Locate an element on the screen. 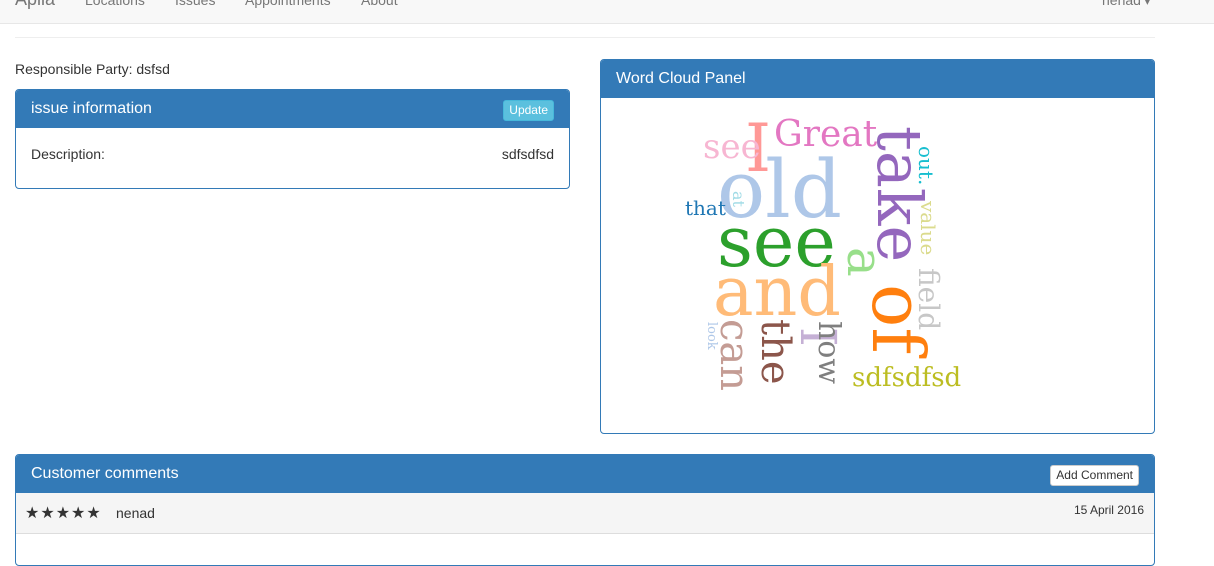 Image resolution: width=1214 pixels, height=566 pixels. comment-date: 15 April 2016 is located at coordinates (1108, 510).